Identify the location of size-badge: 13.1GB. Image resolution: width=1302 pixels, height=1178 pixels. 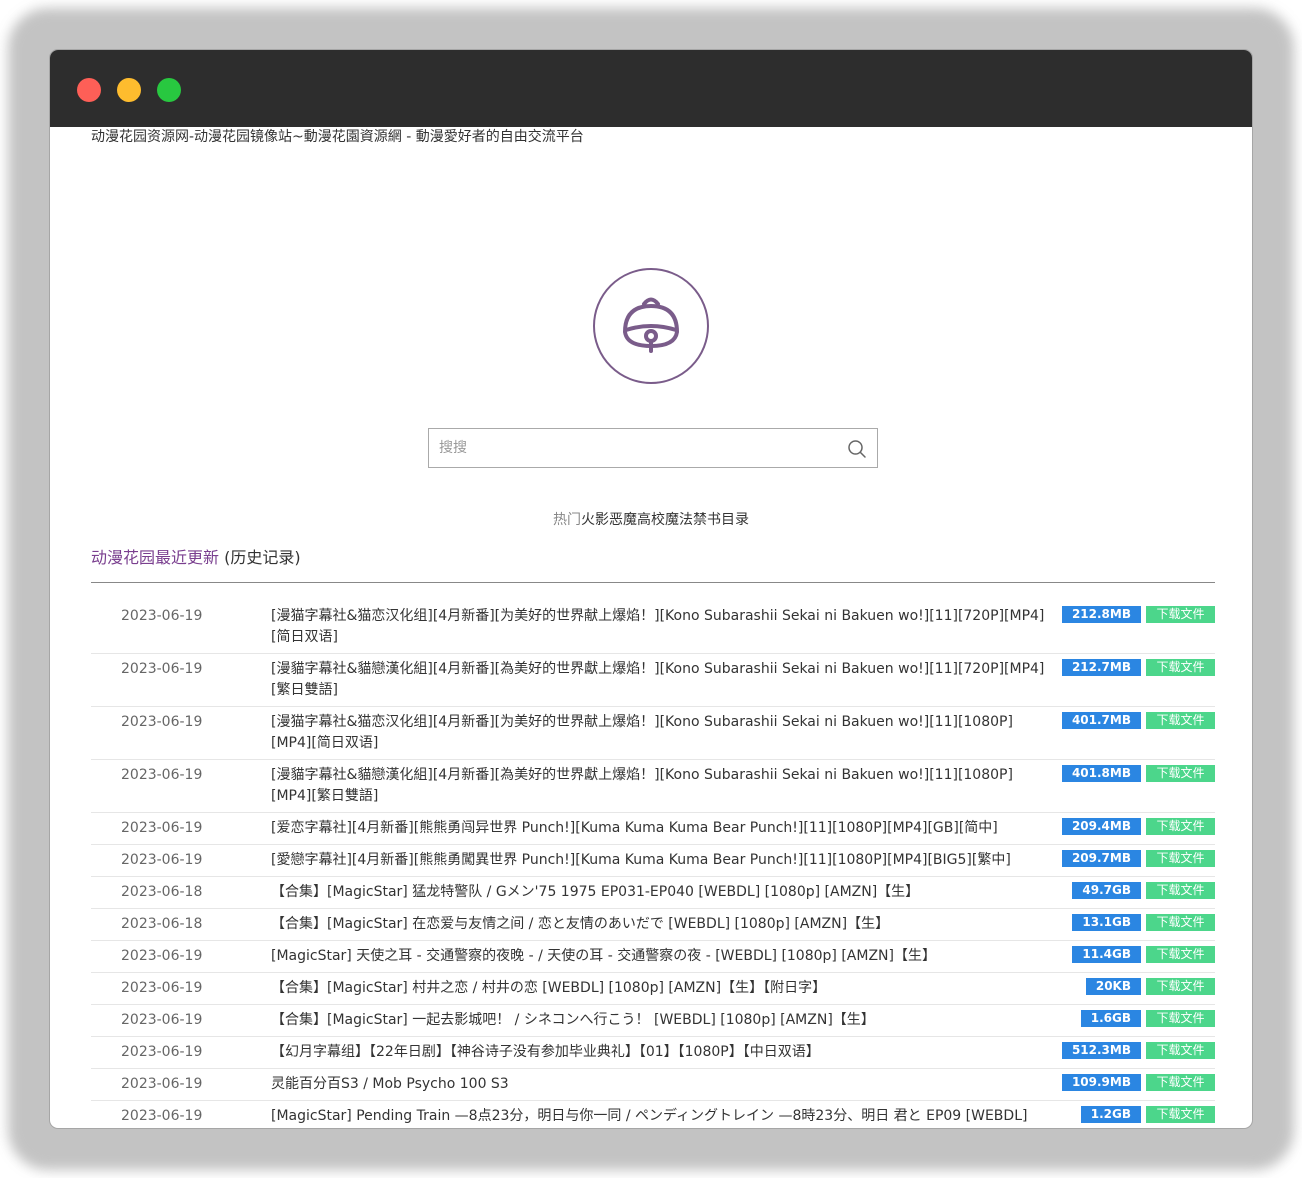
(1106, 922).